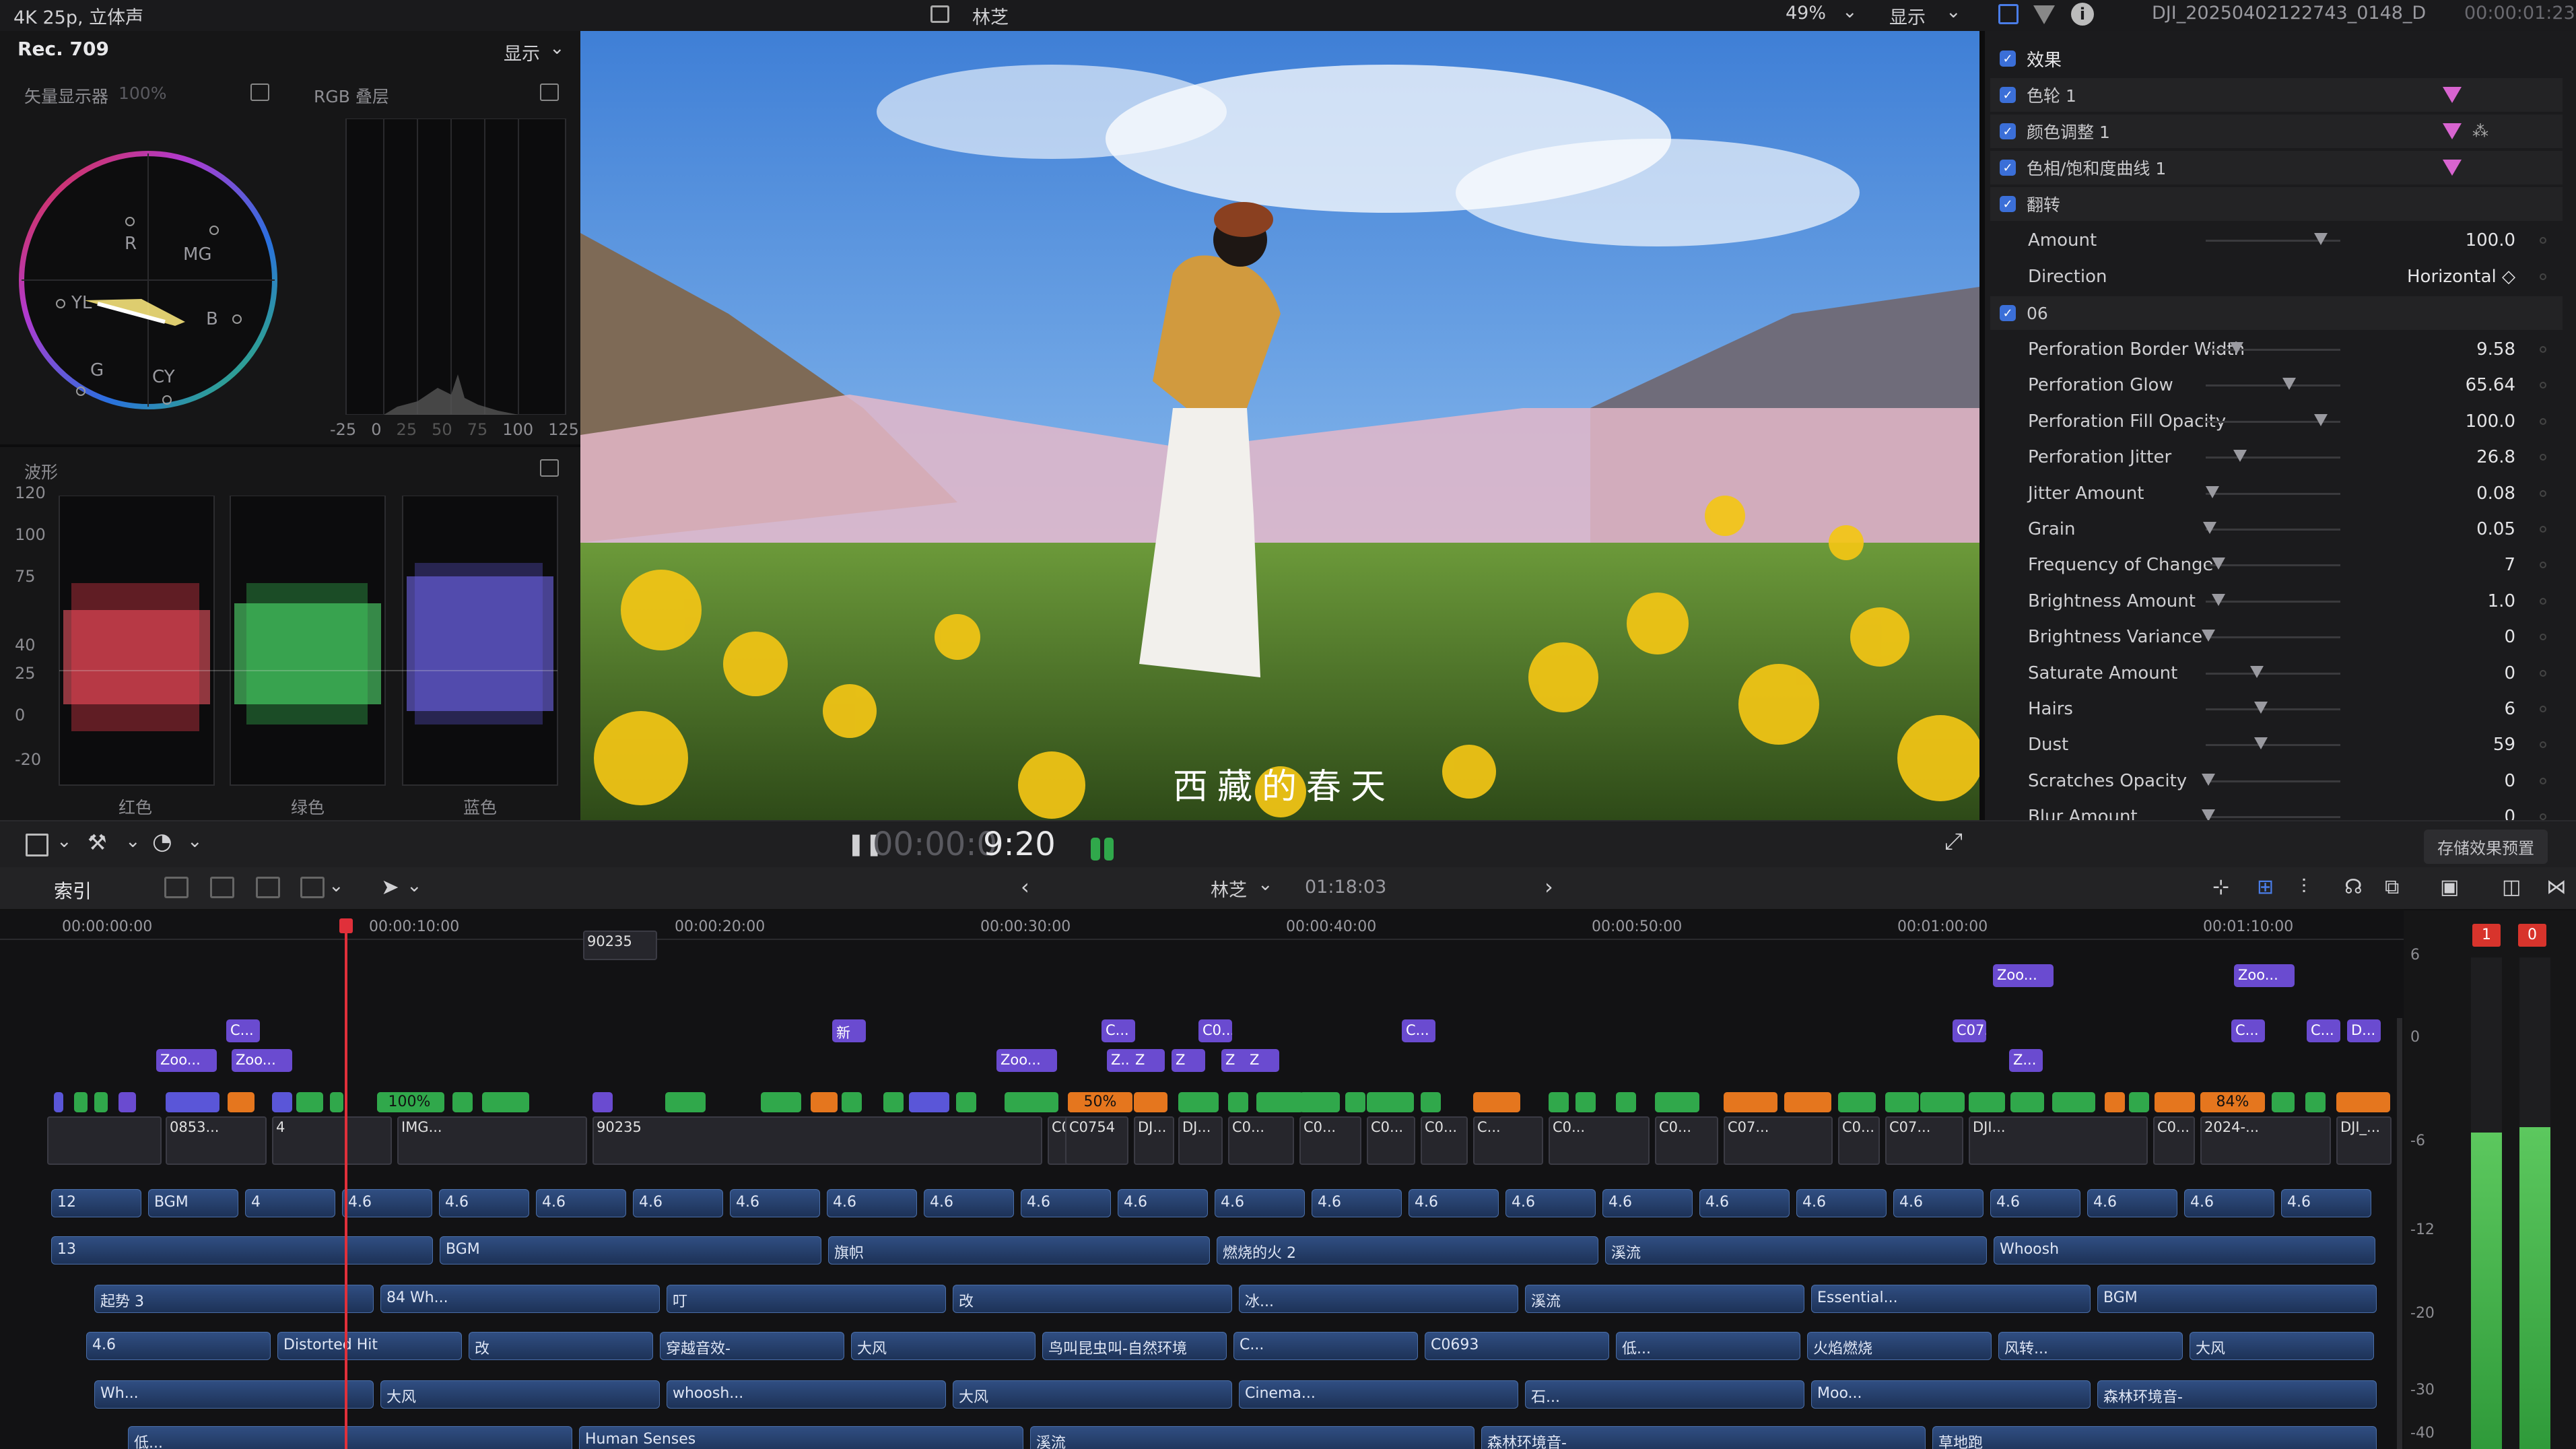  Describe the element at coordinates (807, 1299) in the screenshot. I see `audio-clip: 叮` at that location.